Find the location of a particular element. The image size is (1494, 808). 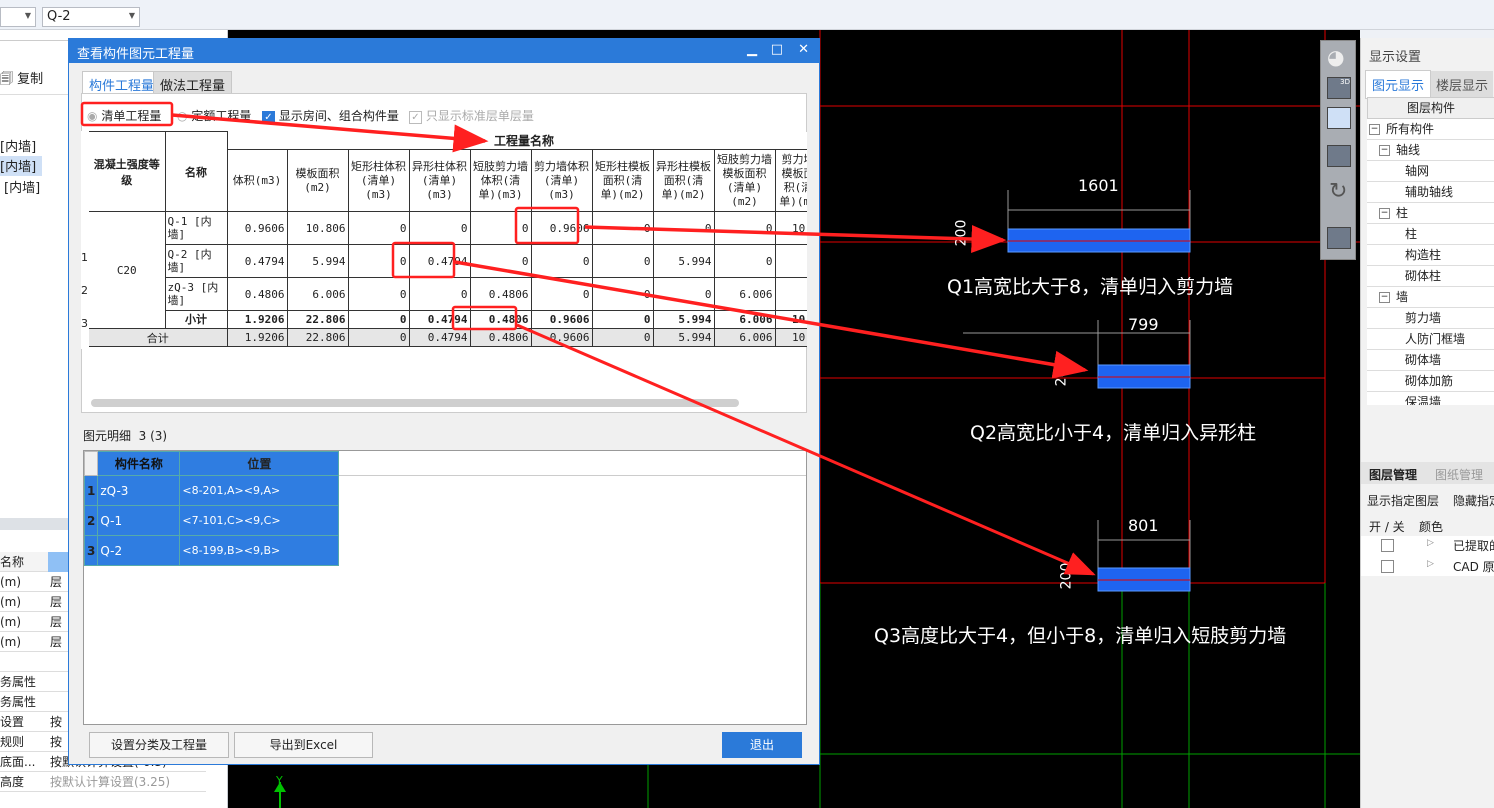

quota-qty-radio: ○ 定额工程量 is located at coordinates (214, 115).